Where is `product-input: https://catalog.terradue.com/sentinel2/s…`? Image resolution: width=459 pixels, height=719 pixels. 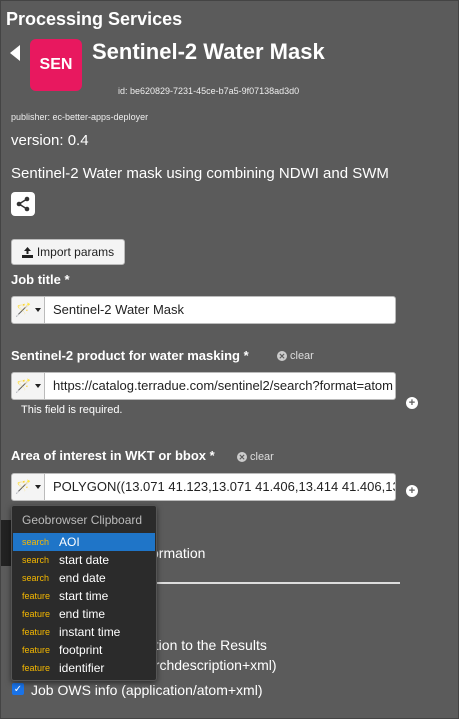
product-input: https://catalog.terradue.com/sentinel2/s… is located at coordinates (220, 386).